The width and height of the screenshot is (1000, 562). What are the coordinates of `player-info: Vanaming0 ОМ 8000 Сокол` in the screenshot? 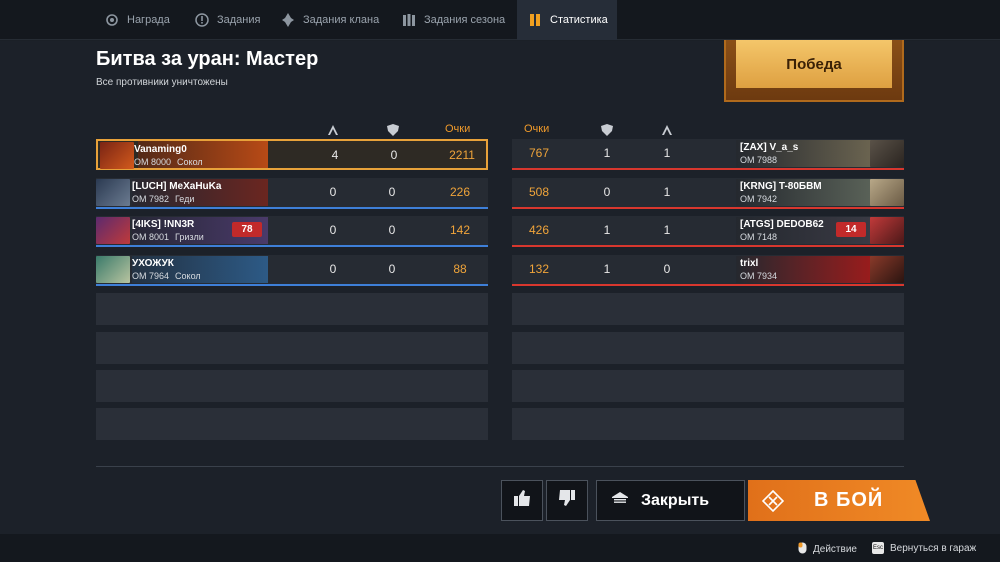 It's located at (220, 155).